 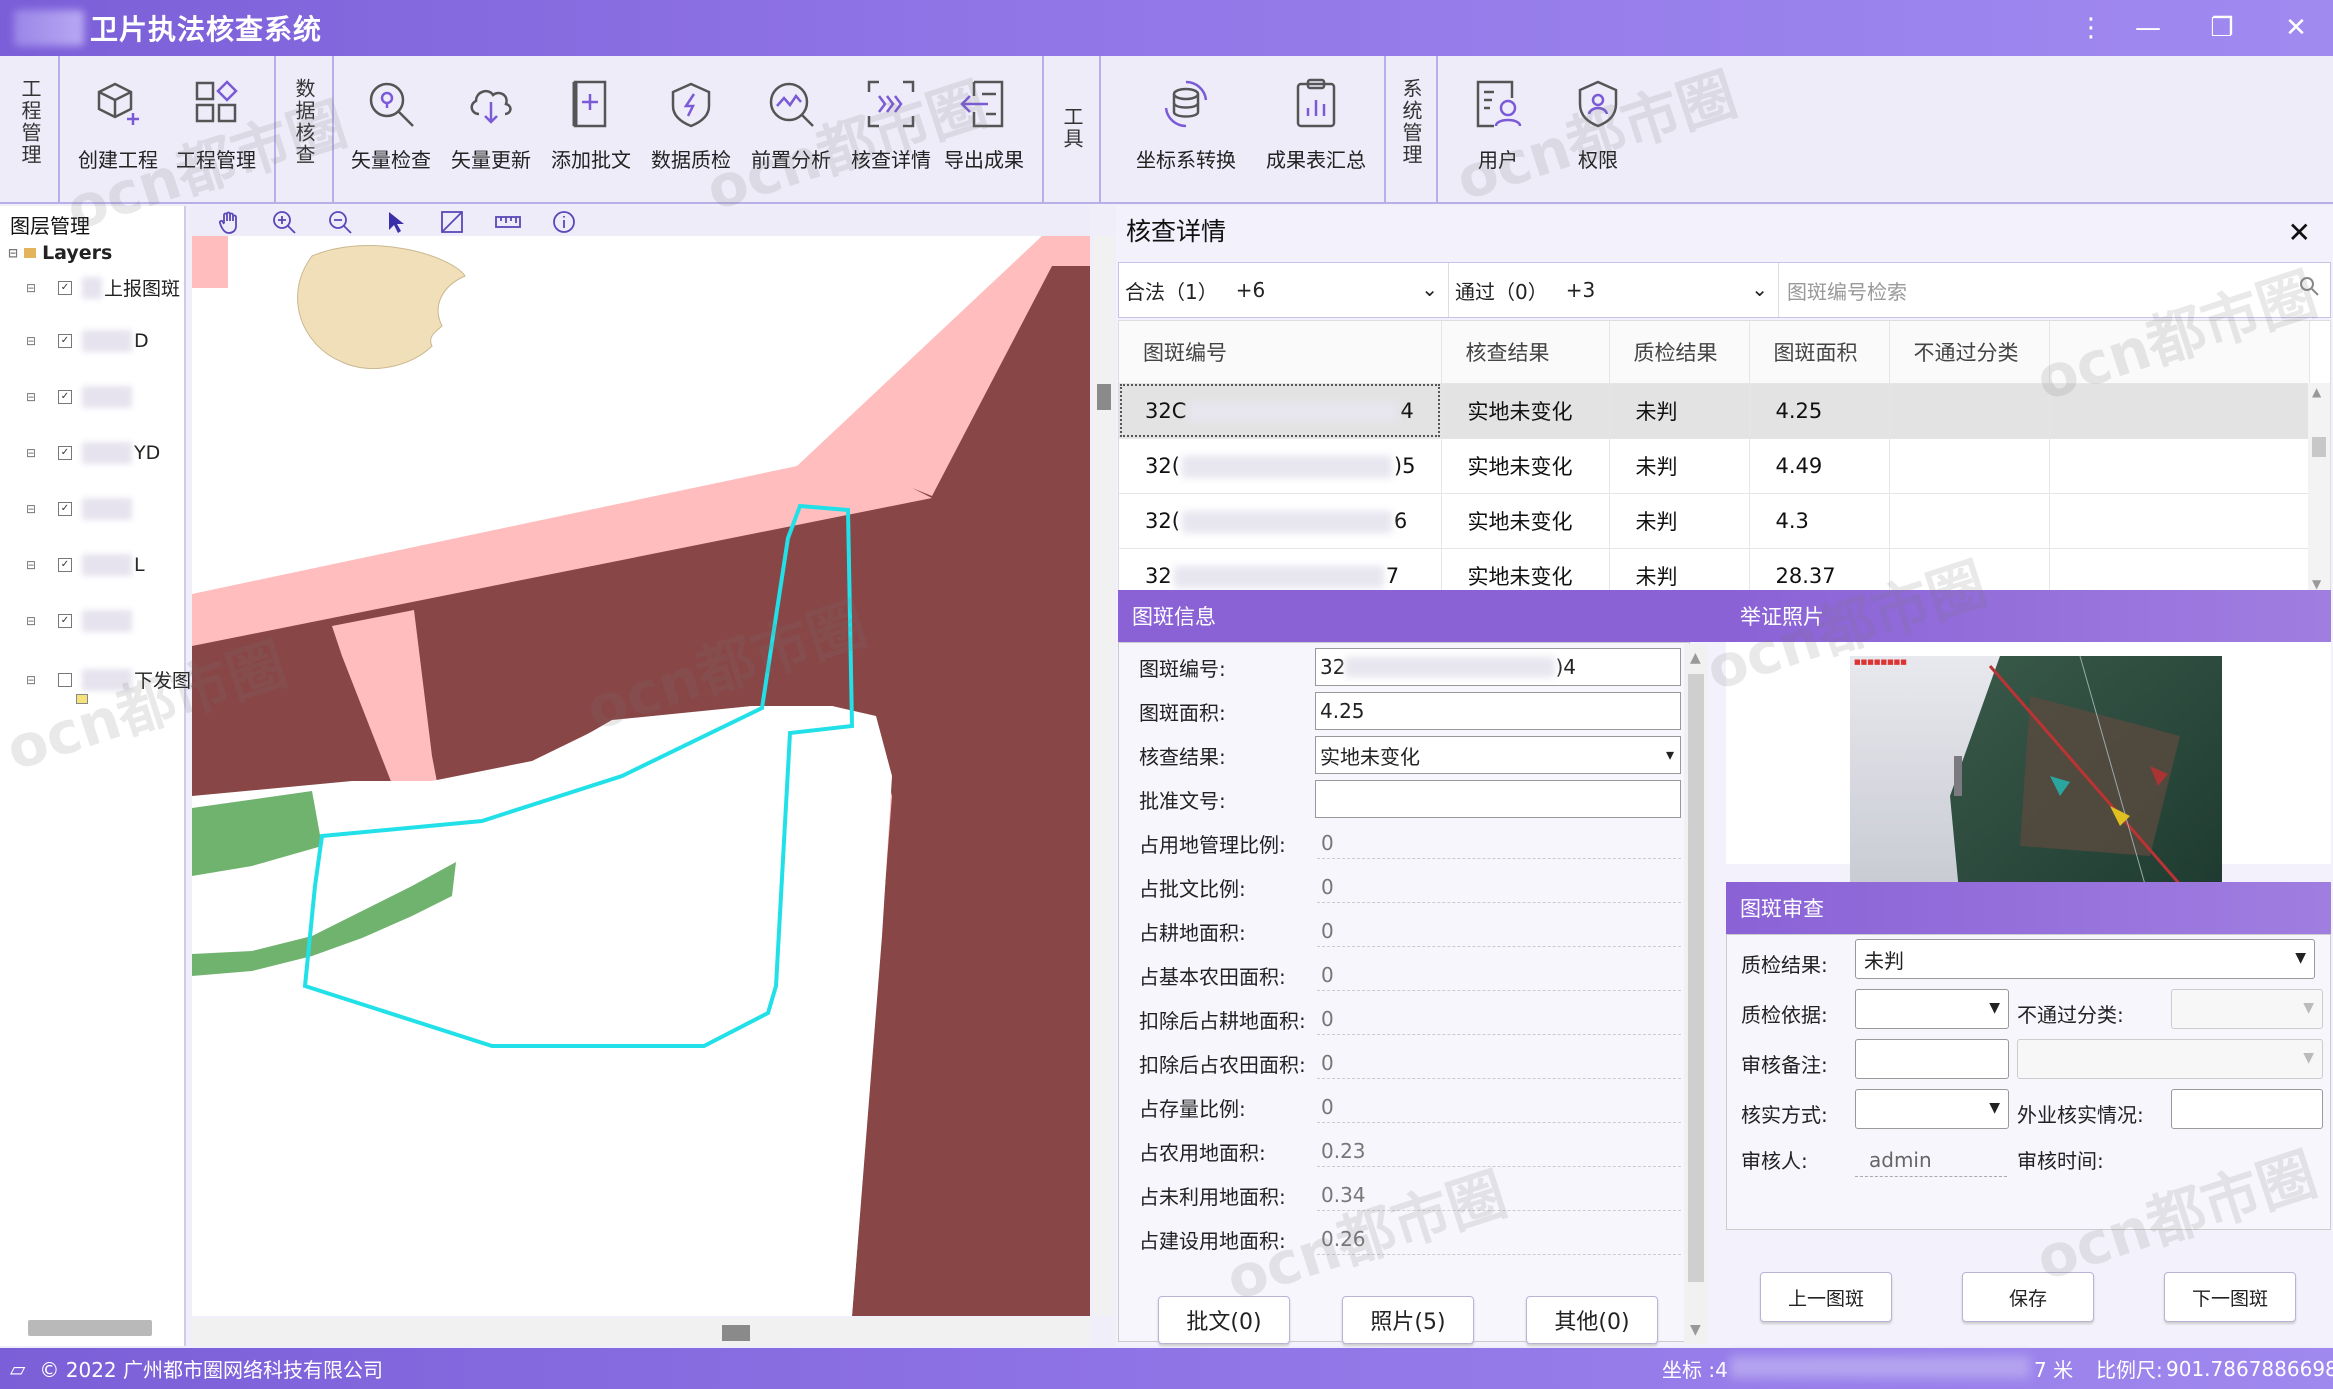 I want to click on fail-class-select: ▼, so click(x=2247, y=1009).